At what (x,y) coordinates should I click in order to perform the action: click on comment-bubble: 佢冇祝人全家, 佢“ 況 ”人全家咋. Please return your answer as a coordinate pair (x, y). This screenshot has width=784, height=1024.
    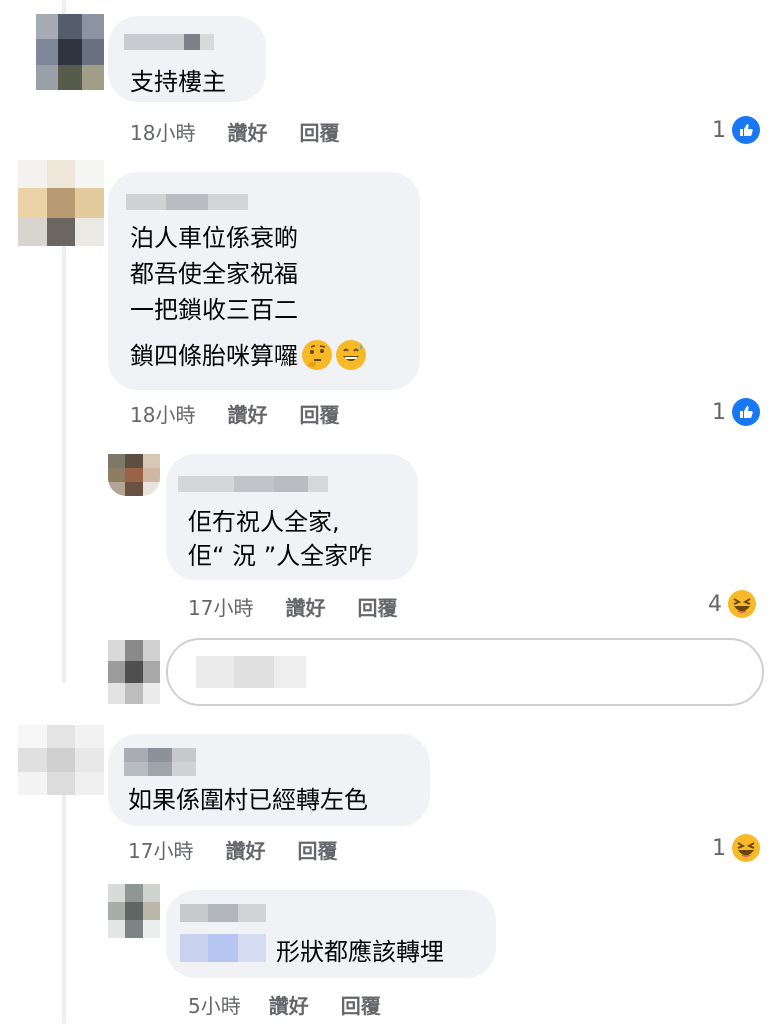
    Looking at the image, I should click on (292, 517).